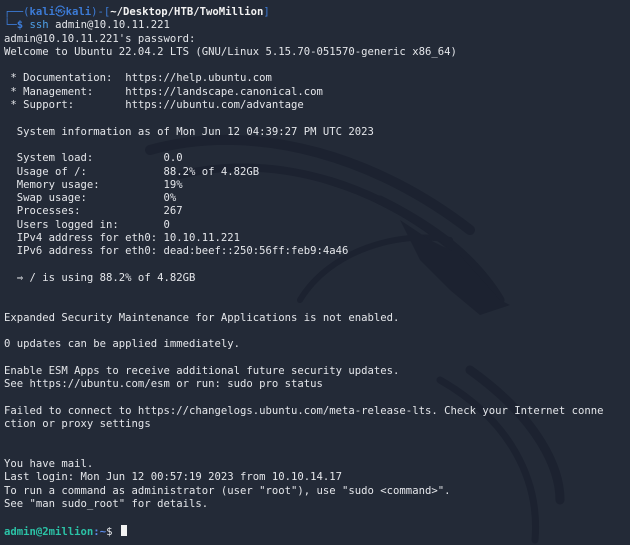 The image size is (630, 545). Describe the element at coordinates (317, 172) in the screenshot. I see `sysinfo-row: Usage of /: 88.2% of 4.82GB` at that location.